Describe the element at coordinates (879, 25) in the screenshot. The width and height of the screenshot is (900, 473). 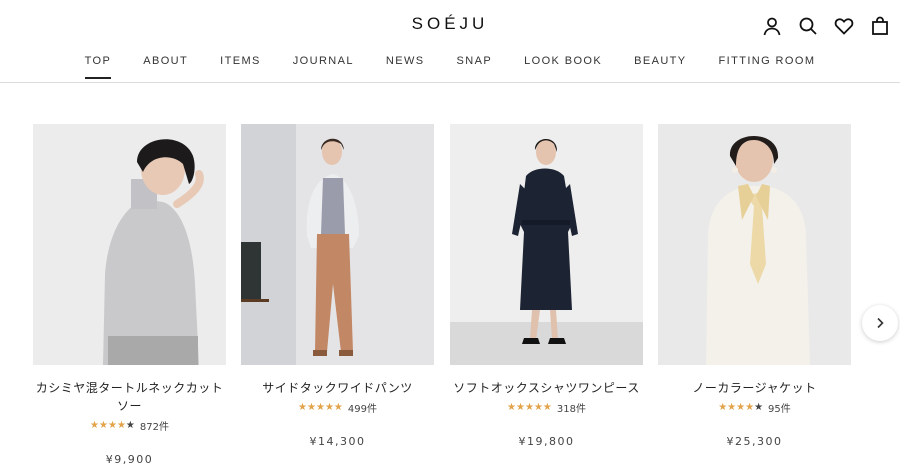
I see `bag-icon` at that location.